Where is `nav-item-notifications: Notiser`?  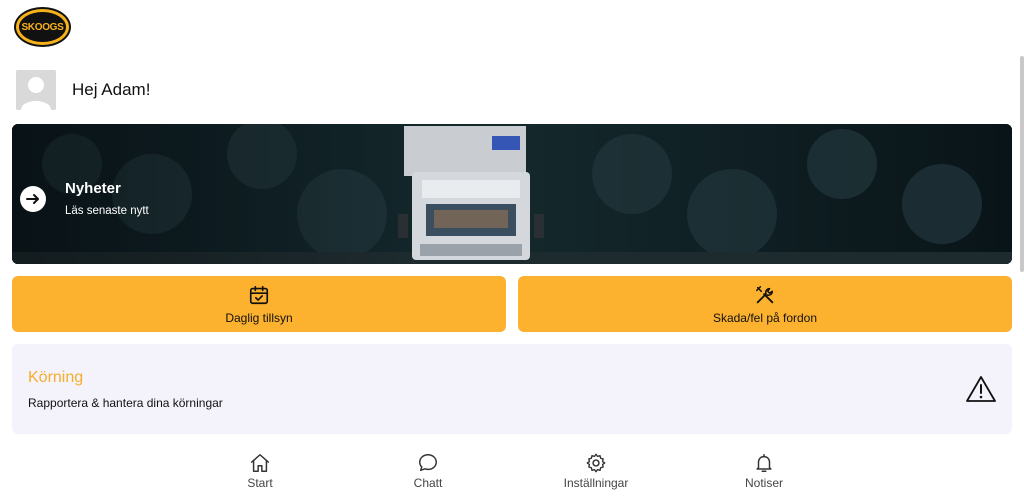 nav-item-notifications: Notiser is located at coordinates (764, 471).